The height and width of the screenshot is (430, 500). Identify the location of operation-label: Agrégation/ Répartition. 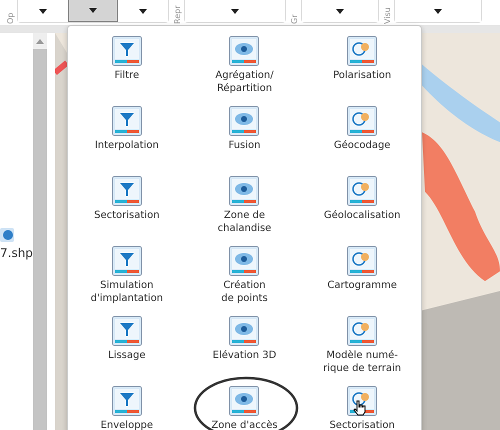
(244, 82).